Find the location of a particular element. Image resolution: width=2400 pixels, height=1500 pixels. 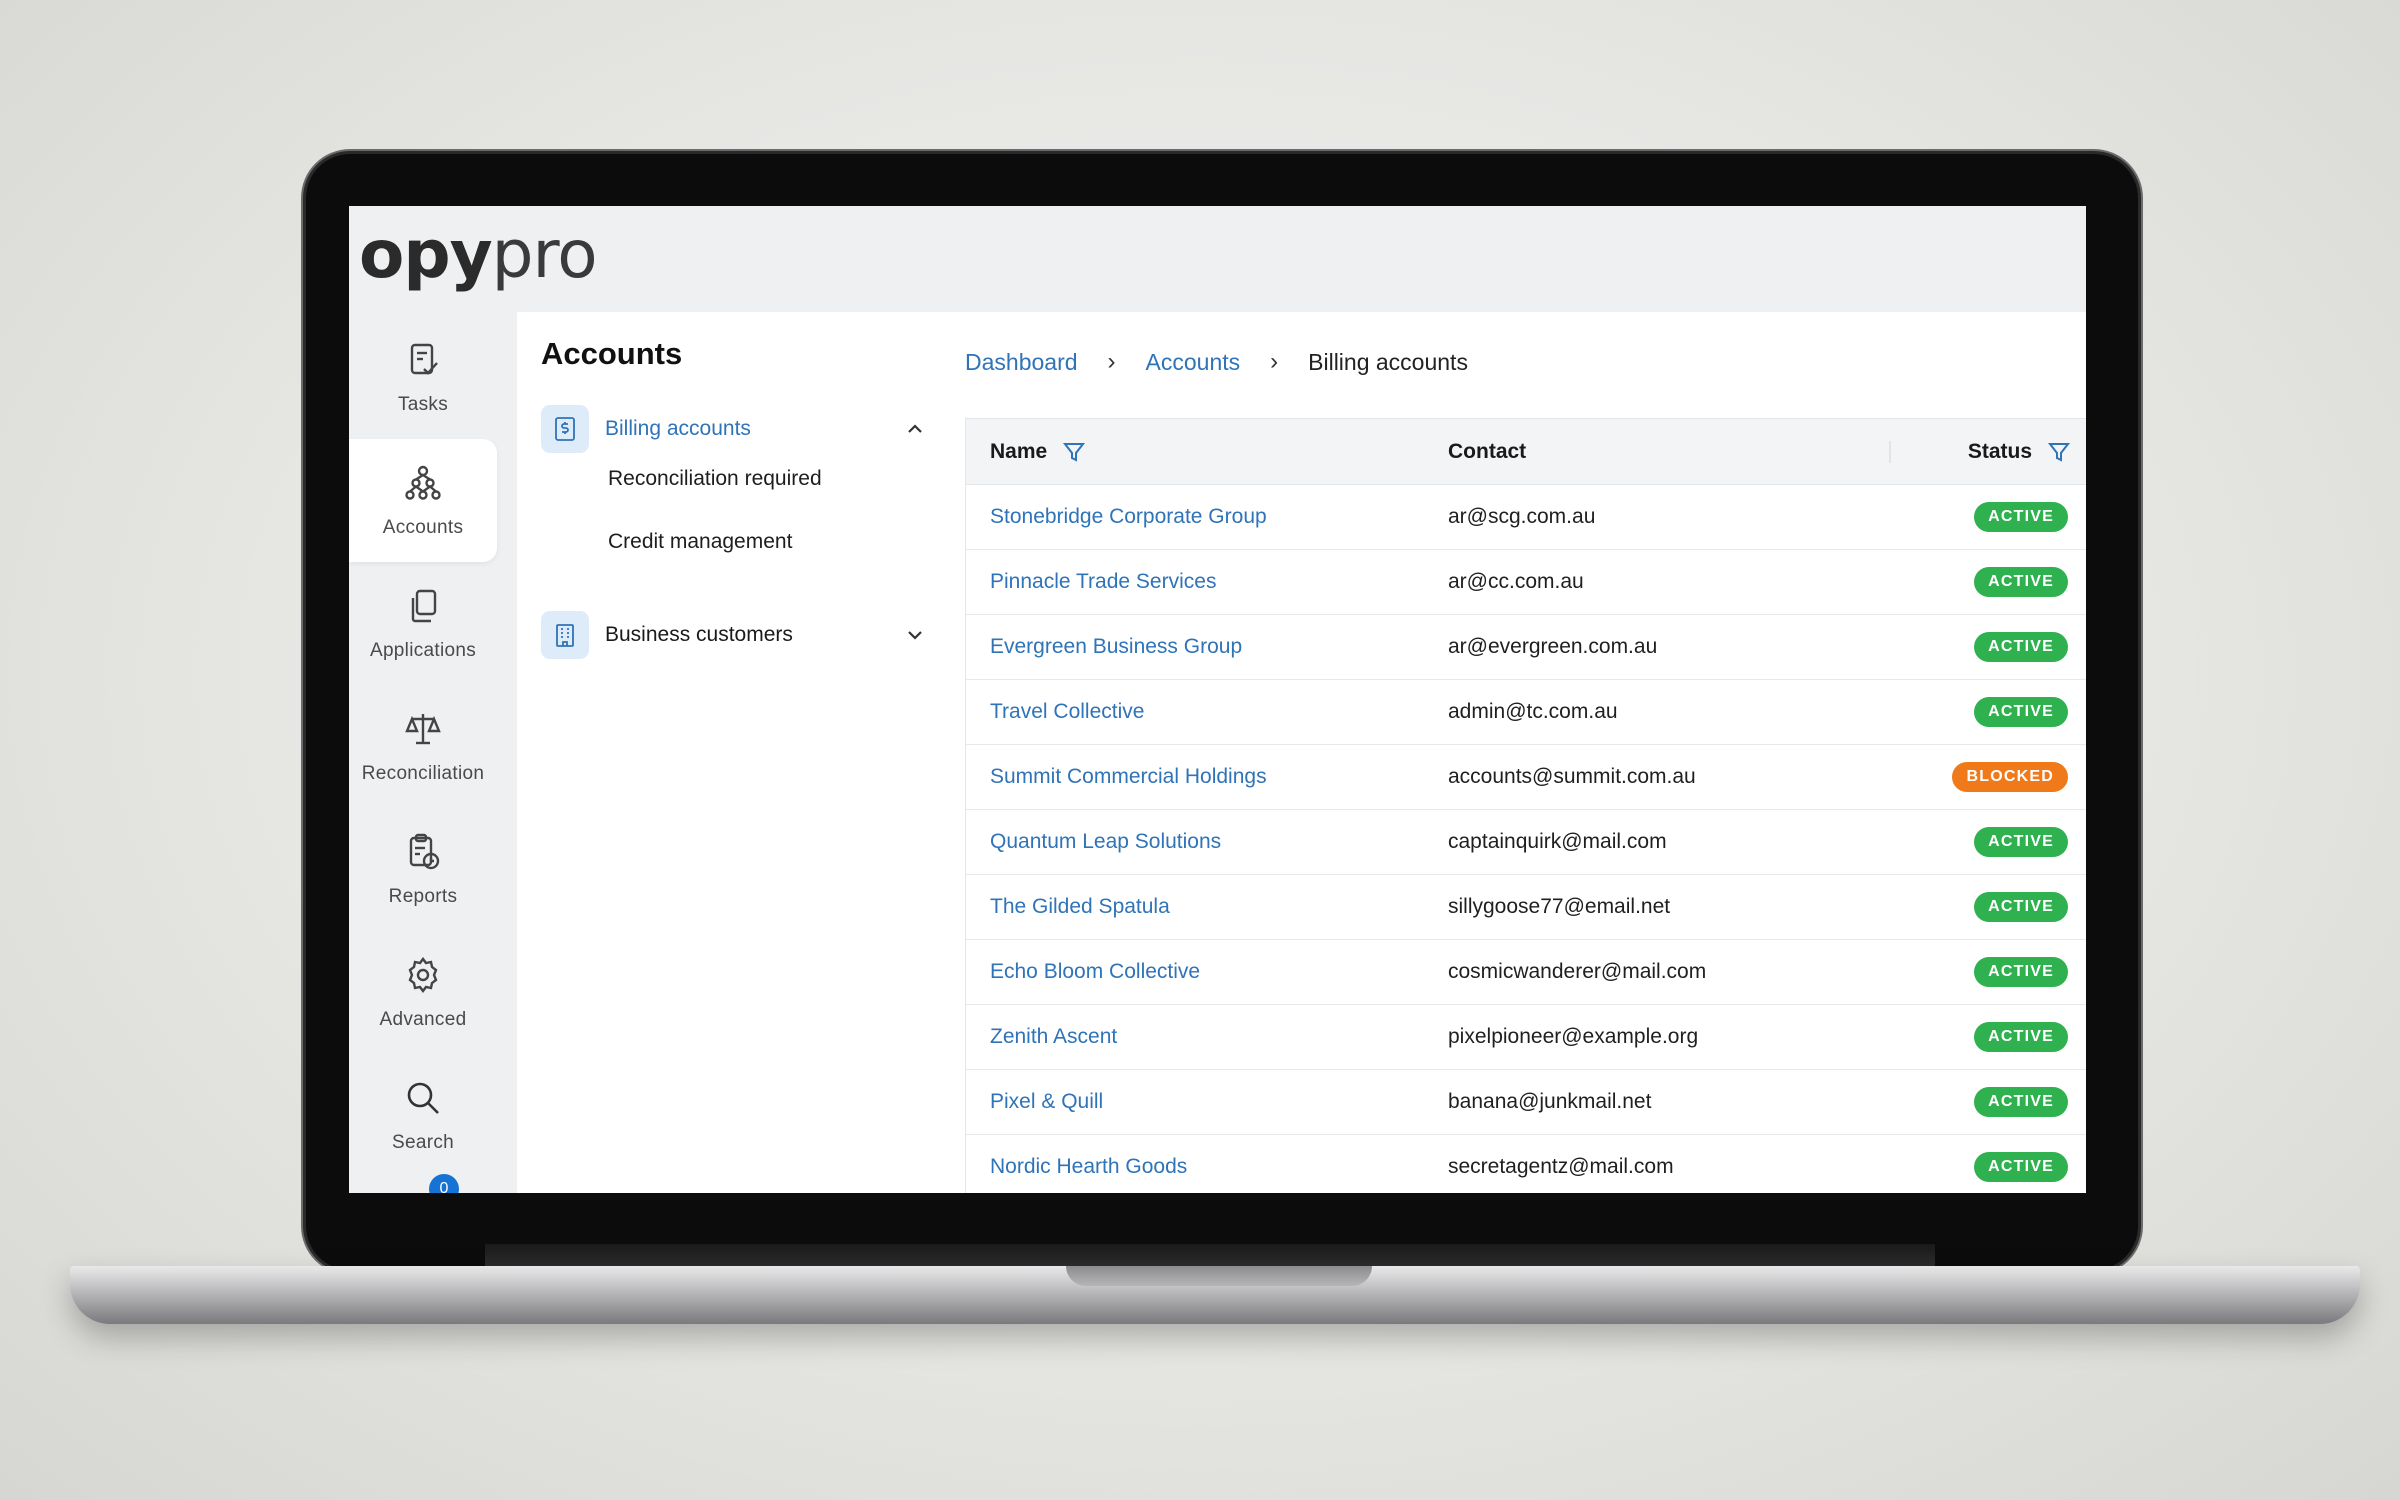

rail-label: Advanced is located at coordinates (423, 1019).